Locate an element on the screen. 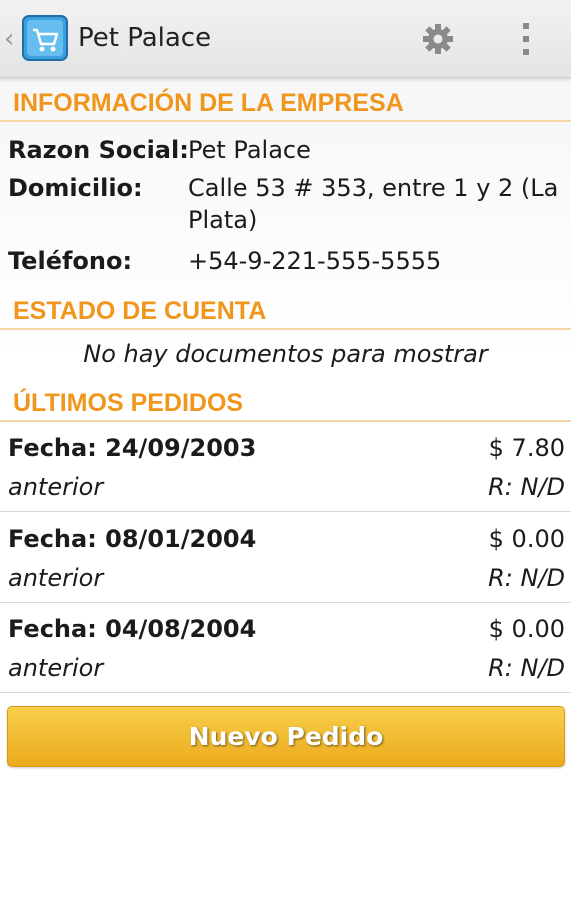  phone-row: Teléfono: +54-9-221-555-5555 is located at coordinates (288, 261).